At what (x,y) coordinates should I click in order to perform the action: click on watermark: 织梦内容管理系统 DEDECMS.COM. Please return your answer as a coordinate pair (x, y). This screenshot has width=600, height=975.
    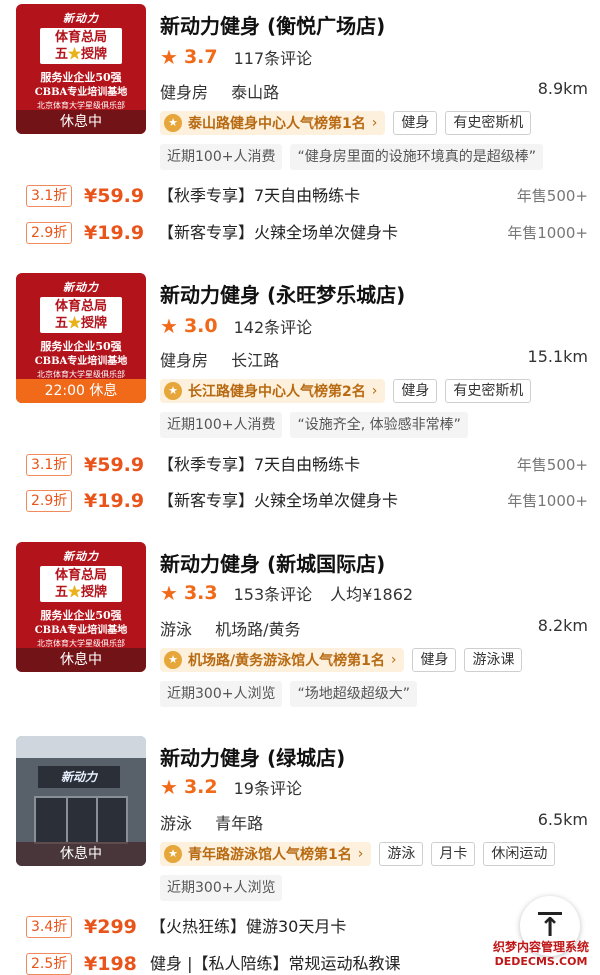
    Looking at the image, I should click on (540, 954).